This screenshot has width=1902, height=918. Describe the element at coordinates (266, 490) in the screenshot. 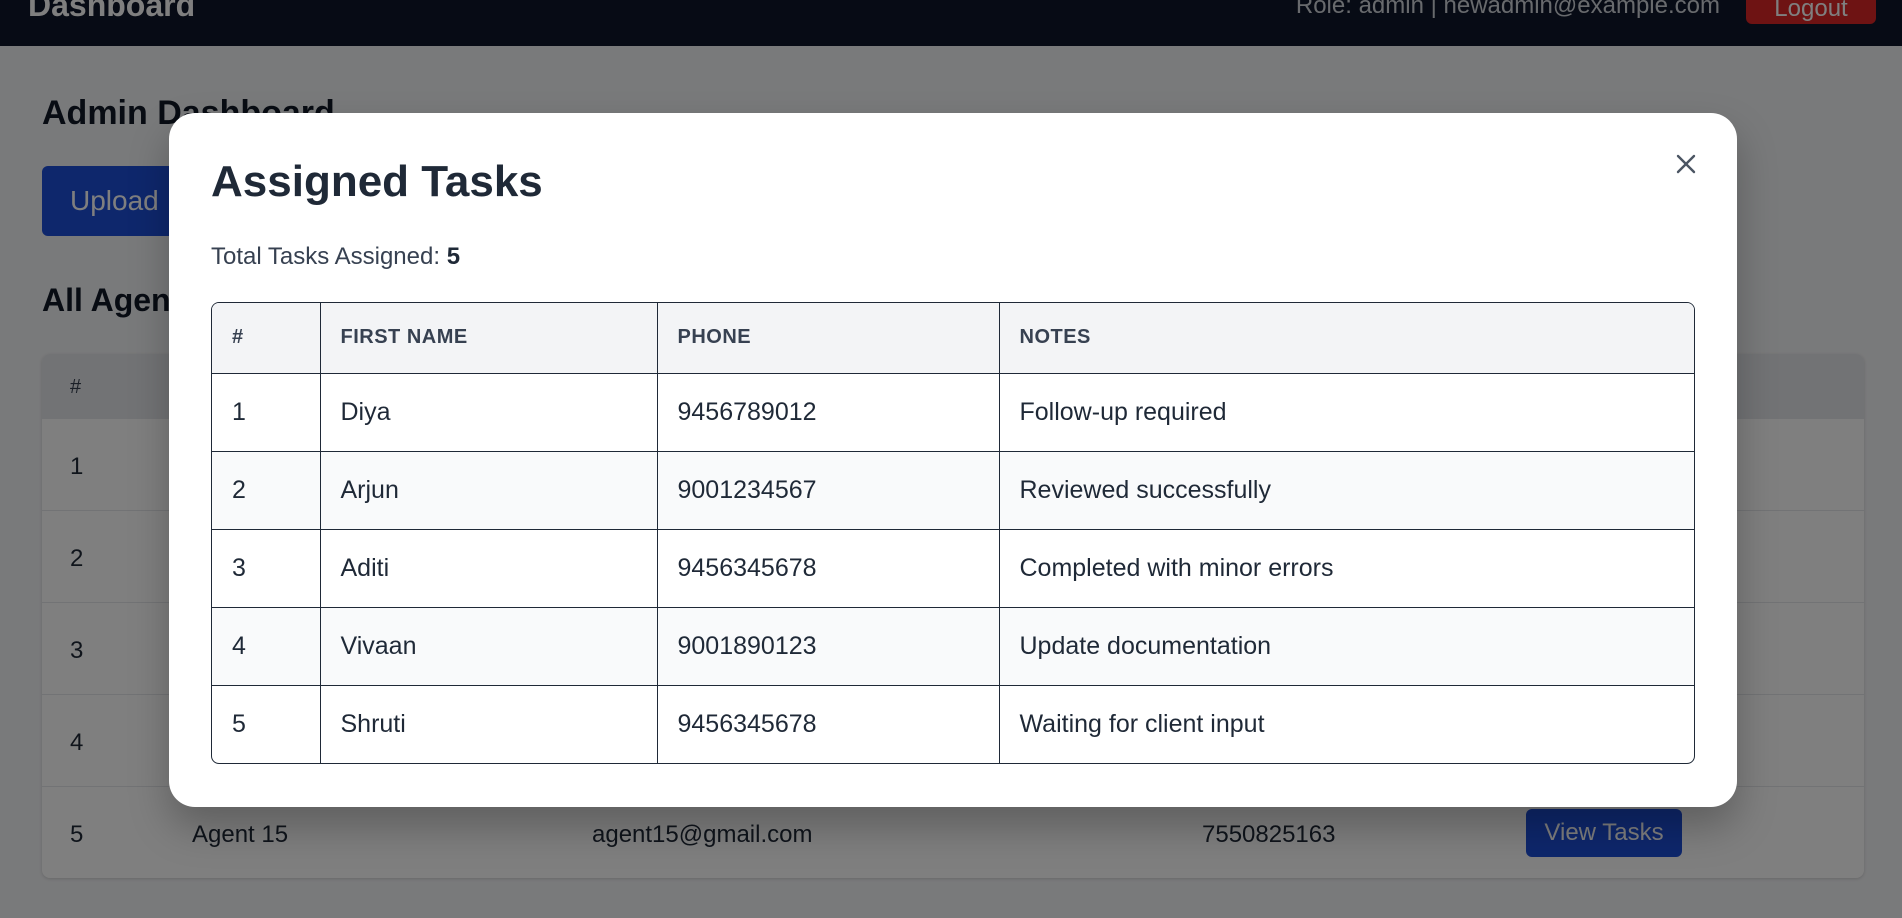

I see `task-index: 2` at that location.